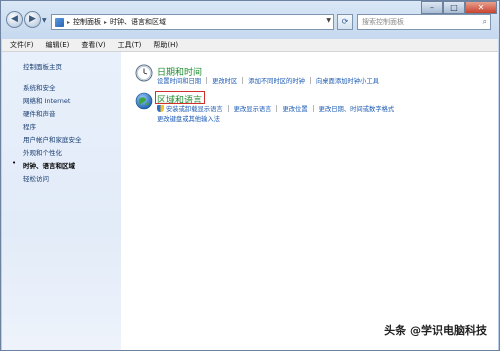  Describe the element at coordinates (46, 100) in the screenshot. I see `sidebar-item-network-internet: 网络和 Internet` at that location.